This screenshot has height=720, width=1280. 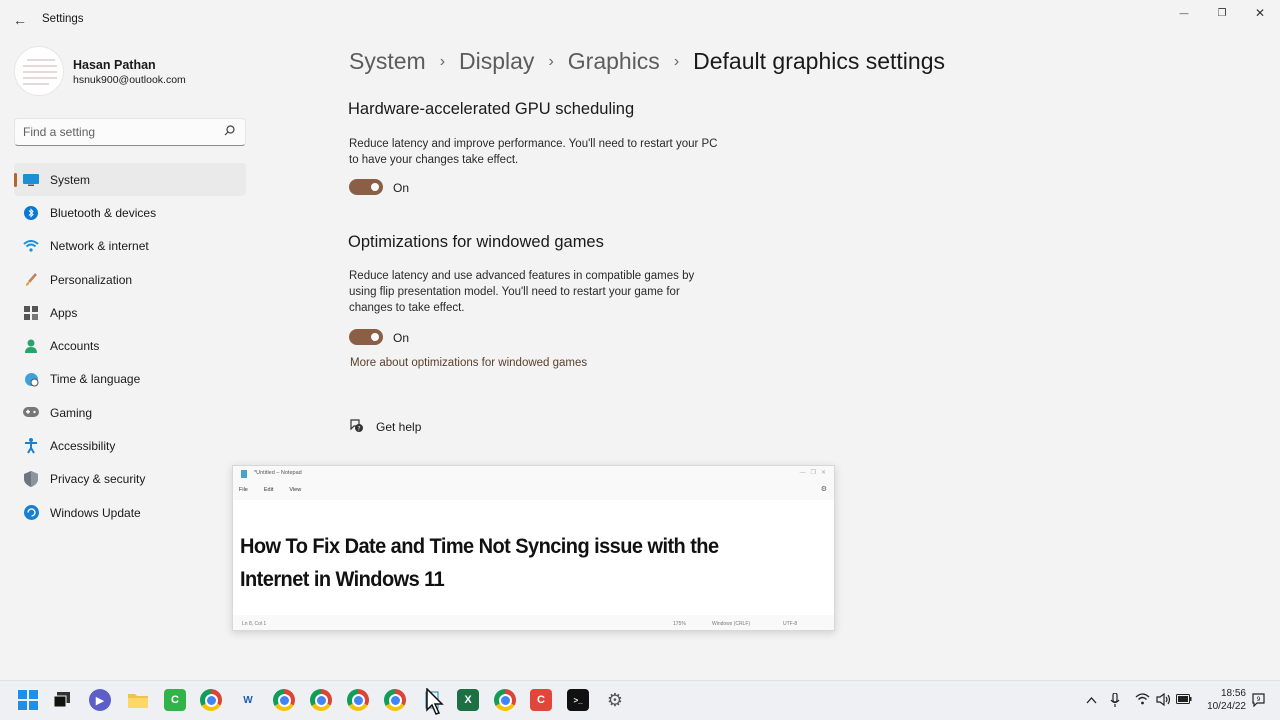 What do you see at coordinates (366, 337) in the screenshot?
I see `windowed-games-toggle` at bounding box center [366, 337].